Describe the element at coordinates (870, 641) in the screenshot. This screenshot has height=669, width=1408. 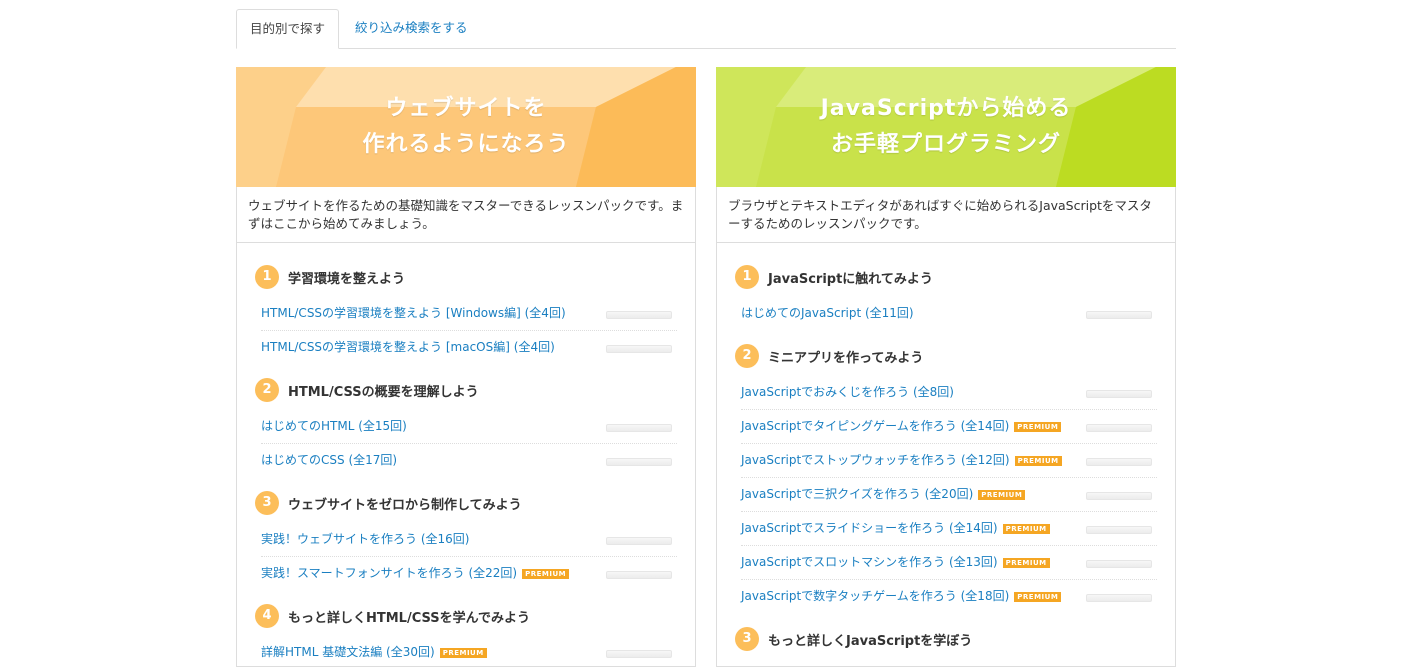
I see `section-title: もっと詳しくJavaScriptを学ぼう` at that location.